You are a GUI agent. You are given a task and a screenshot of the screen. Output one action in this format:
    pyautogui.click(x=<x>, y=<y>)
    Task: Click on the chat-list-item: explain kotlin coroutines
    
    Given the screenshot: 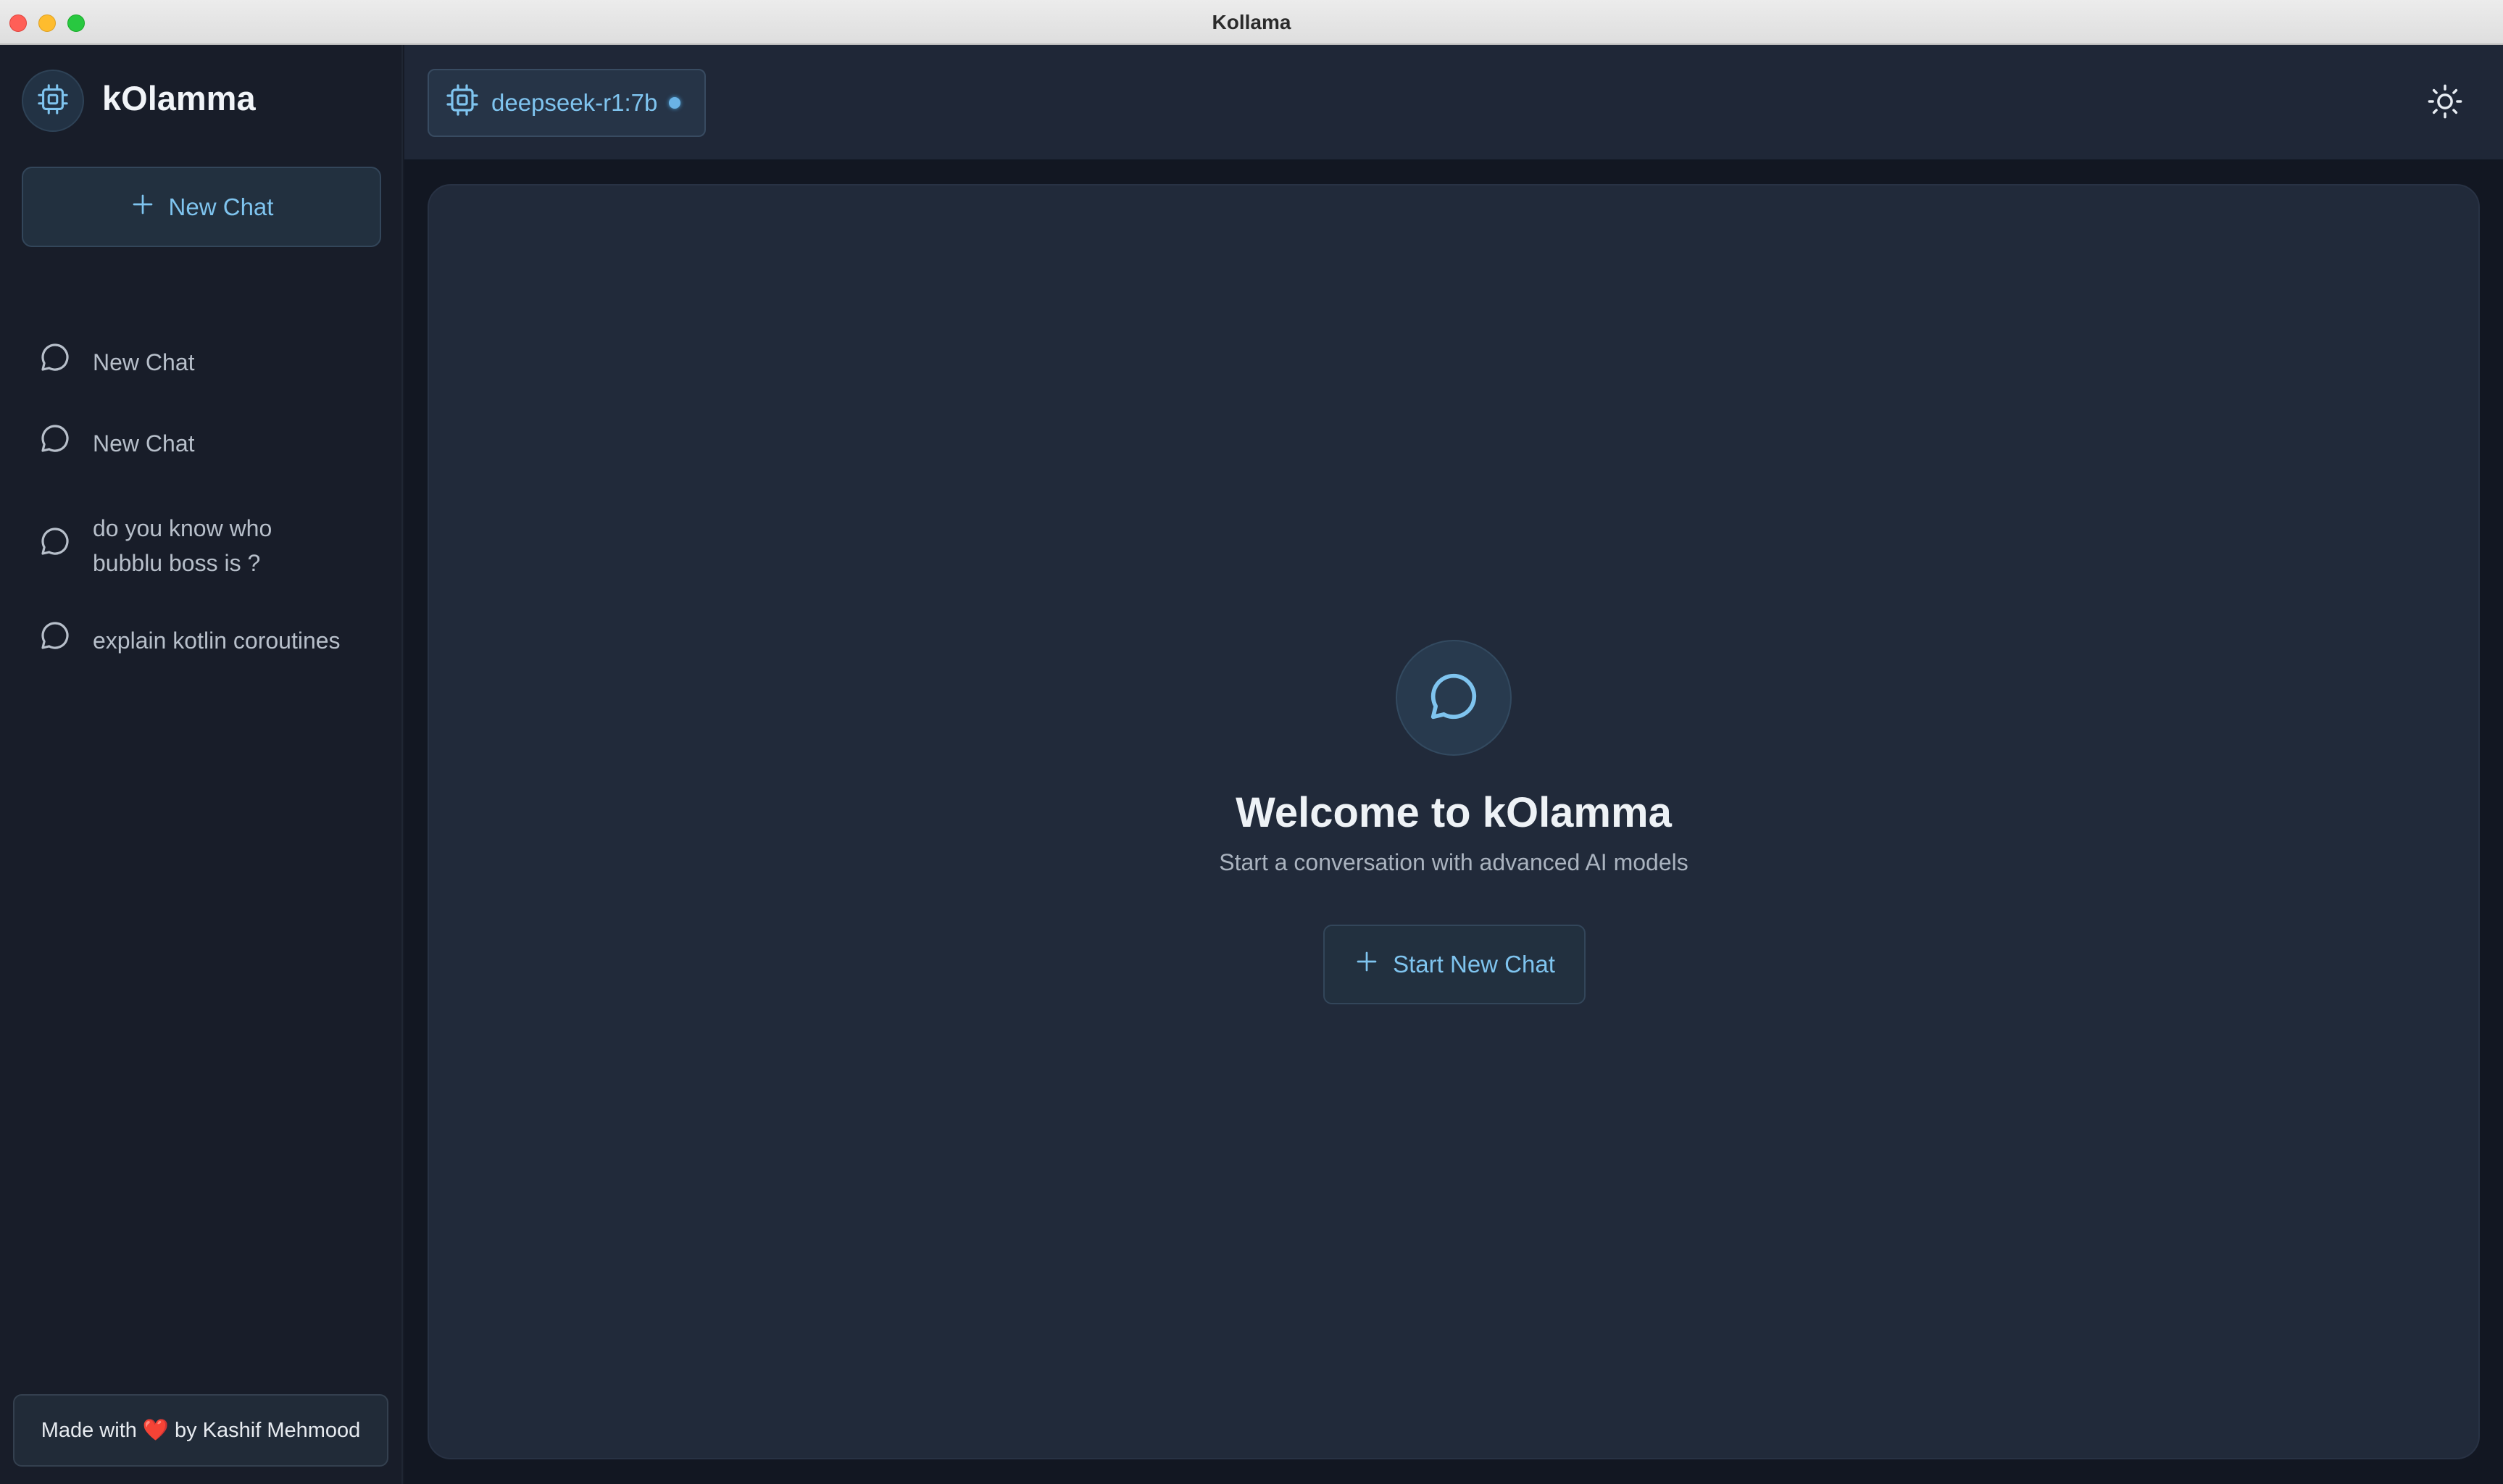 What is the action you would take?
    pyautogui.click(x=189, y=640)
    